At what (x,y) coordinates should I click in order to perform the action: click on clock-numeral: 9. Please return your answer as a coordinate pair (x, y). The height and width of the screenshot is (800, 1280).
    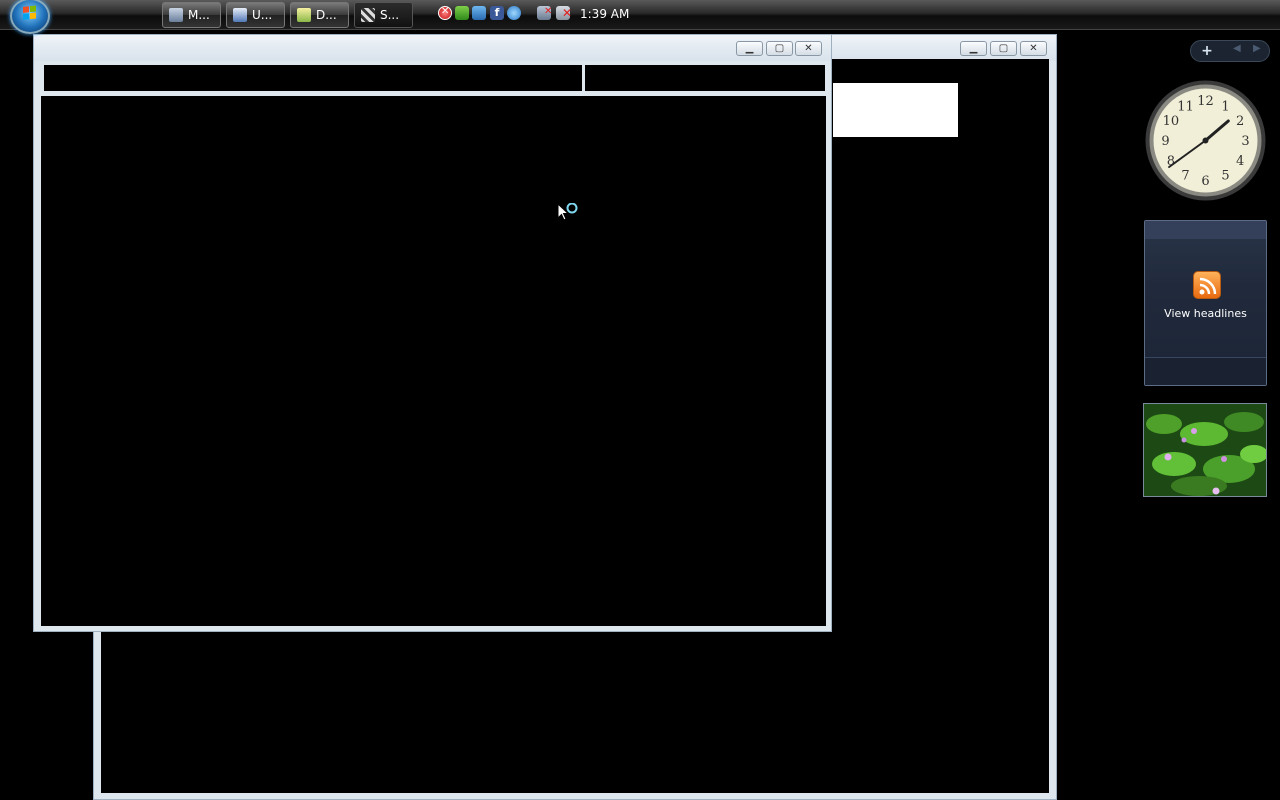
    Looking at the image, I should click on (1165, 141).